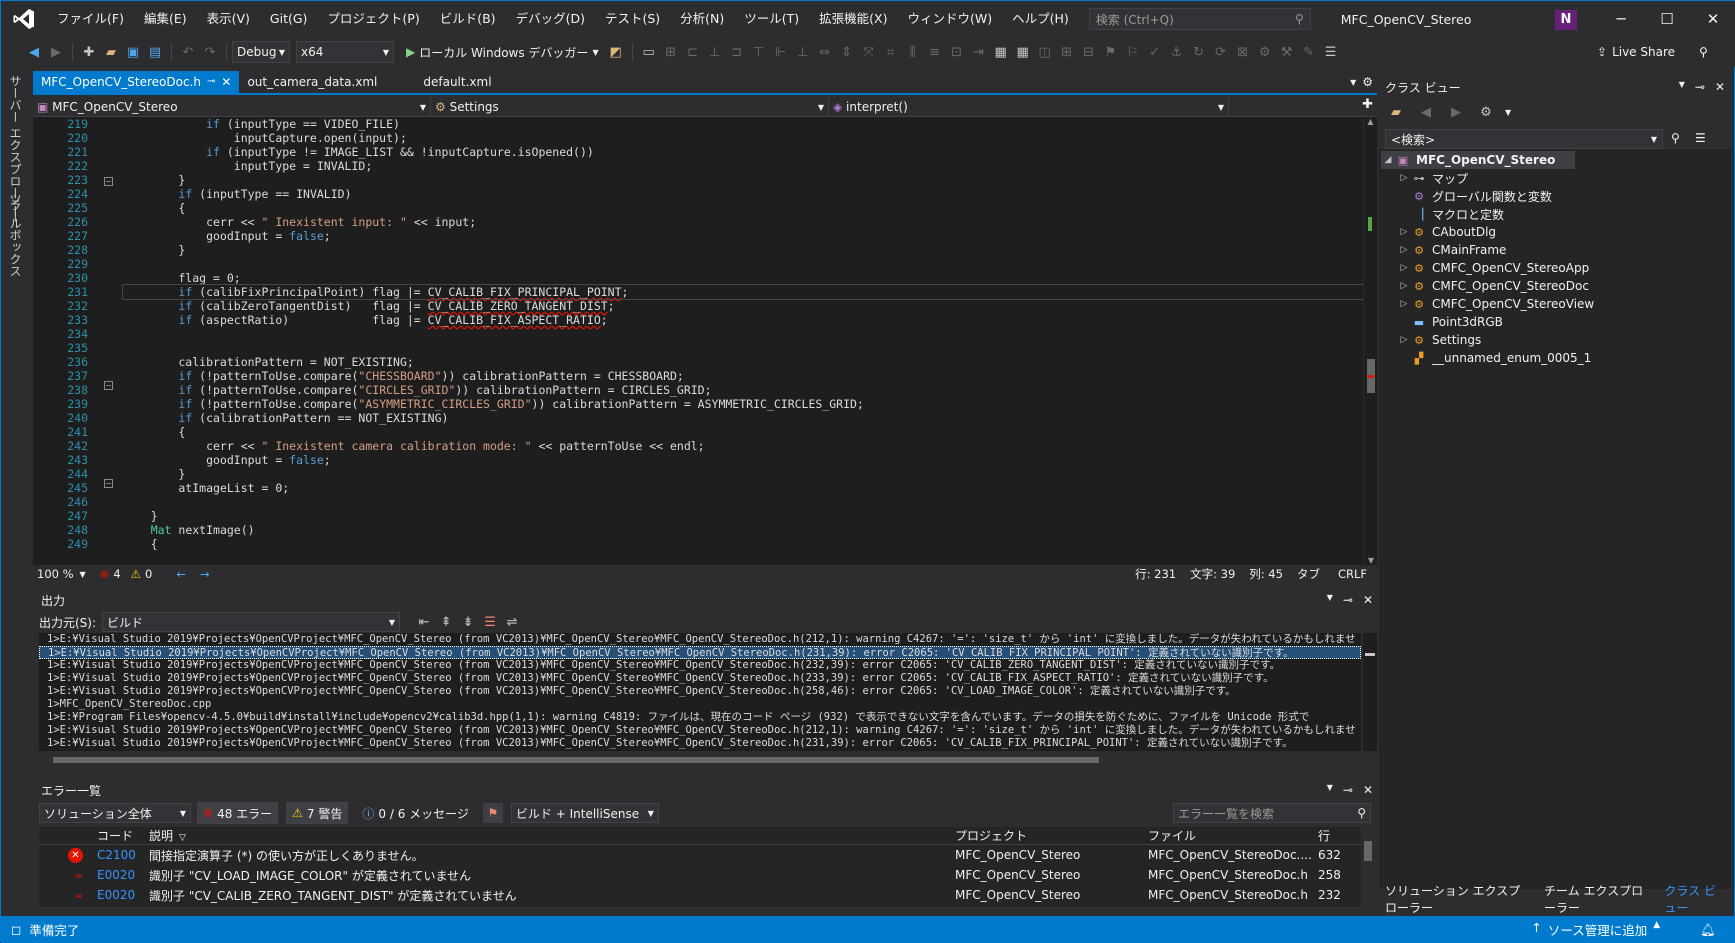 The image size is (1735, 943). I want to click on editor-vertical-scrollbar: ▲ ▼, so click(1370, 341).